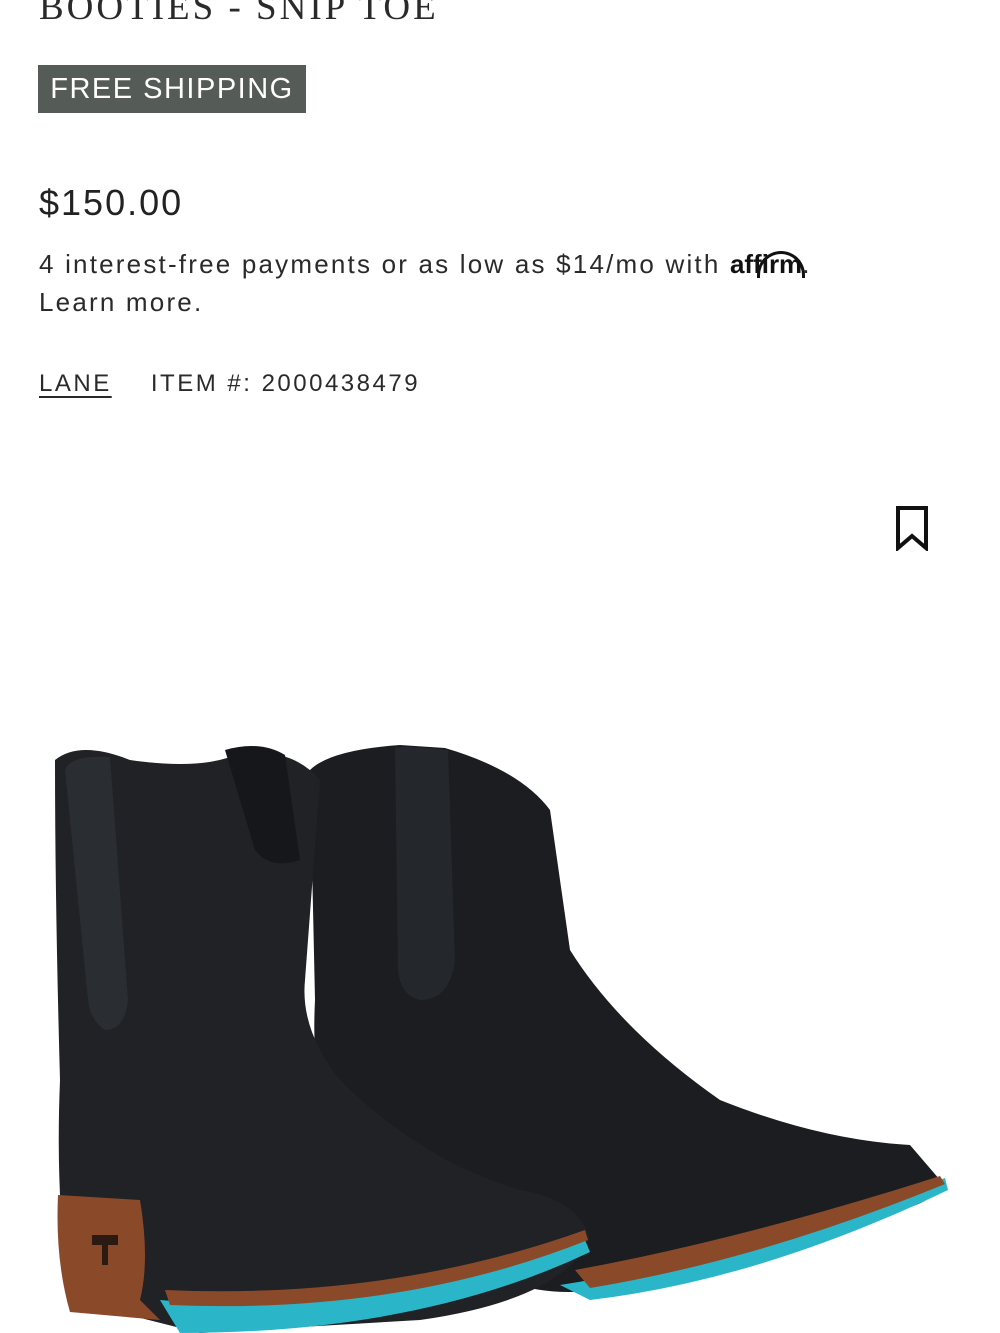 The width and height of the screenshot is (1000, 1333). I want to click on product-price: $150.00, so click(111, 202).